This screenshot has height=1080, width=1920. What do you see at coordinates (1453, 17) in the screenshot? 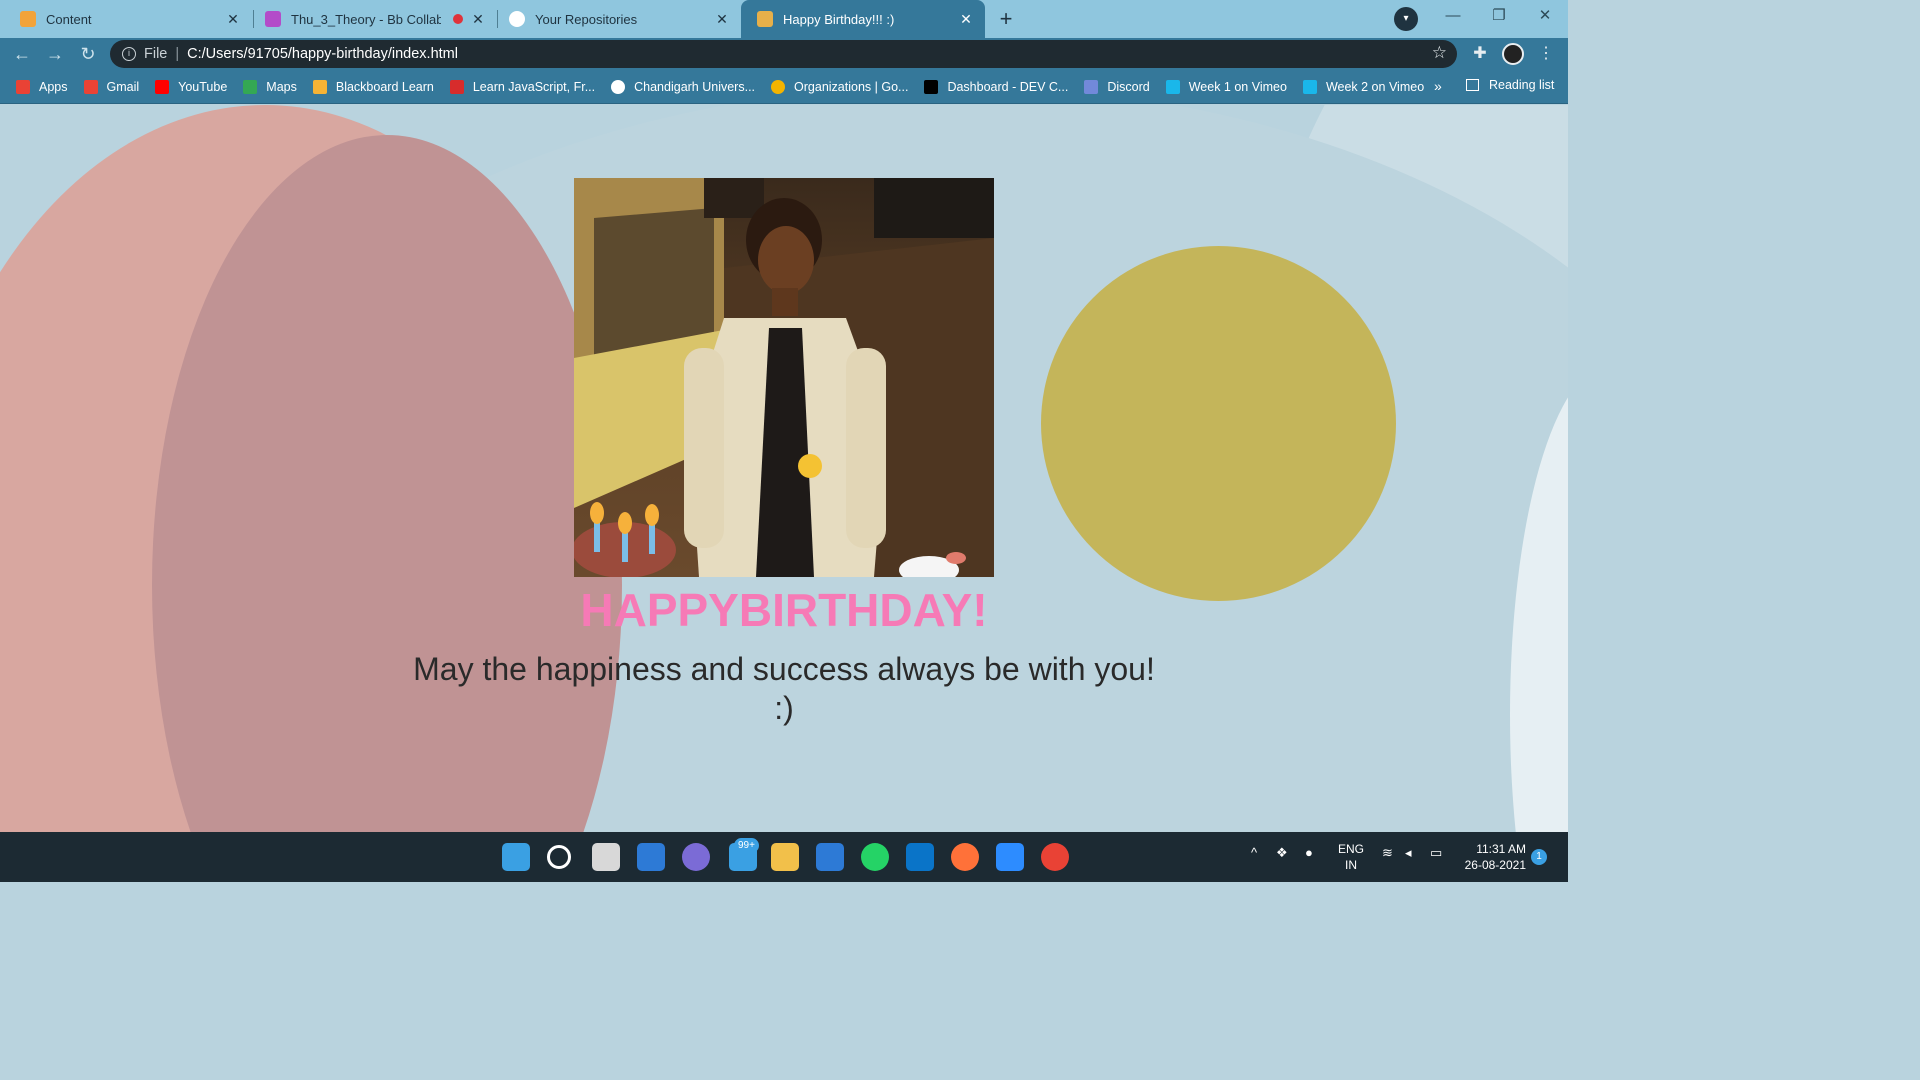
I see `minimize-button: —` at bounding box center [1453, 17].